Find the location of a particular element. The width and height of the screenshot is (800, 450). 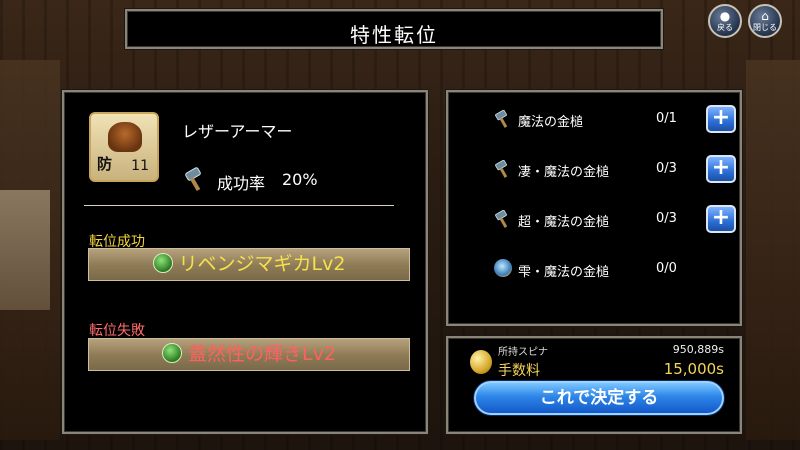

title-bar: 特性転位 is located at coordinates (394, 29).